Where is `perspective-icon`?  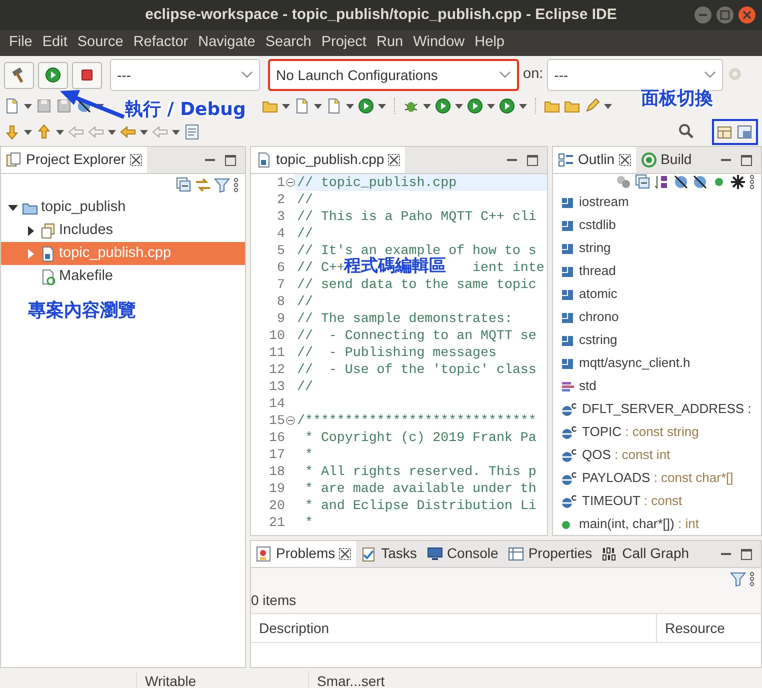 perspective-icon is located at coordinates (745, 132).